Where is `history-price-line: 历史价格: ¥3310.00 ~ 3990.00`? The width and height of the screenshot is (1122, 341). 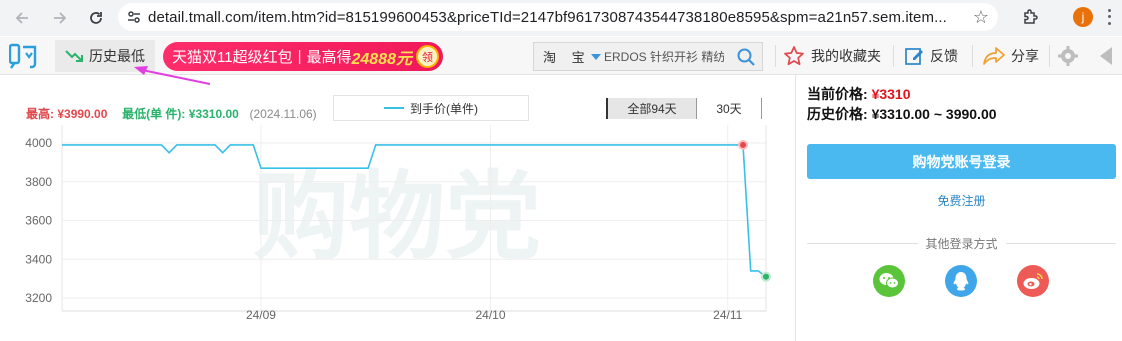
history-price-line: 历史价格: ¥3310.00 ~ 3990.00 is located at coordinates (902, 114).